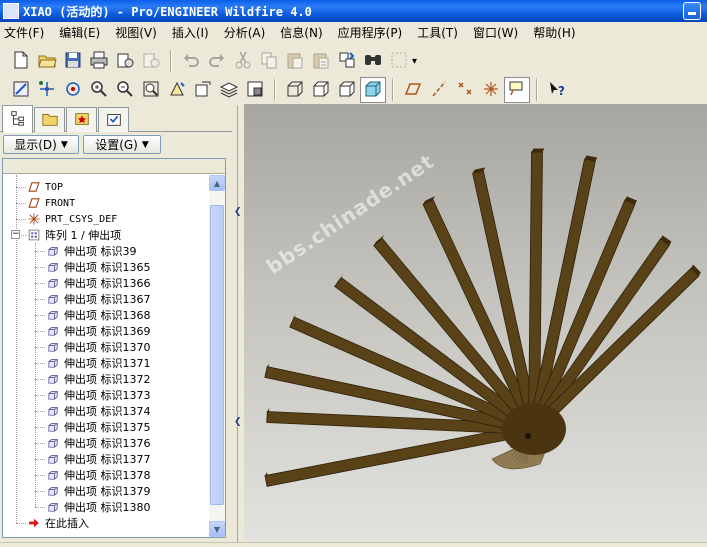  What do you see at coordinates (24, 32) in the screenshot?
I see `menu-item: 文件(F)` at bounding box center [24, 32].